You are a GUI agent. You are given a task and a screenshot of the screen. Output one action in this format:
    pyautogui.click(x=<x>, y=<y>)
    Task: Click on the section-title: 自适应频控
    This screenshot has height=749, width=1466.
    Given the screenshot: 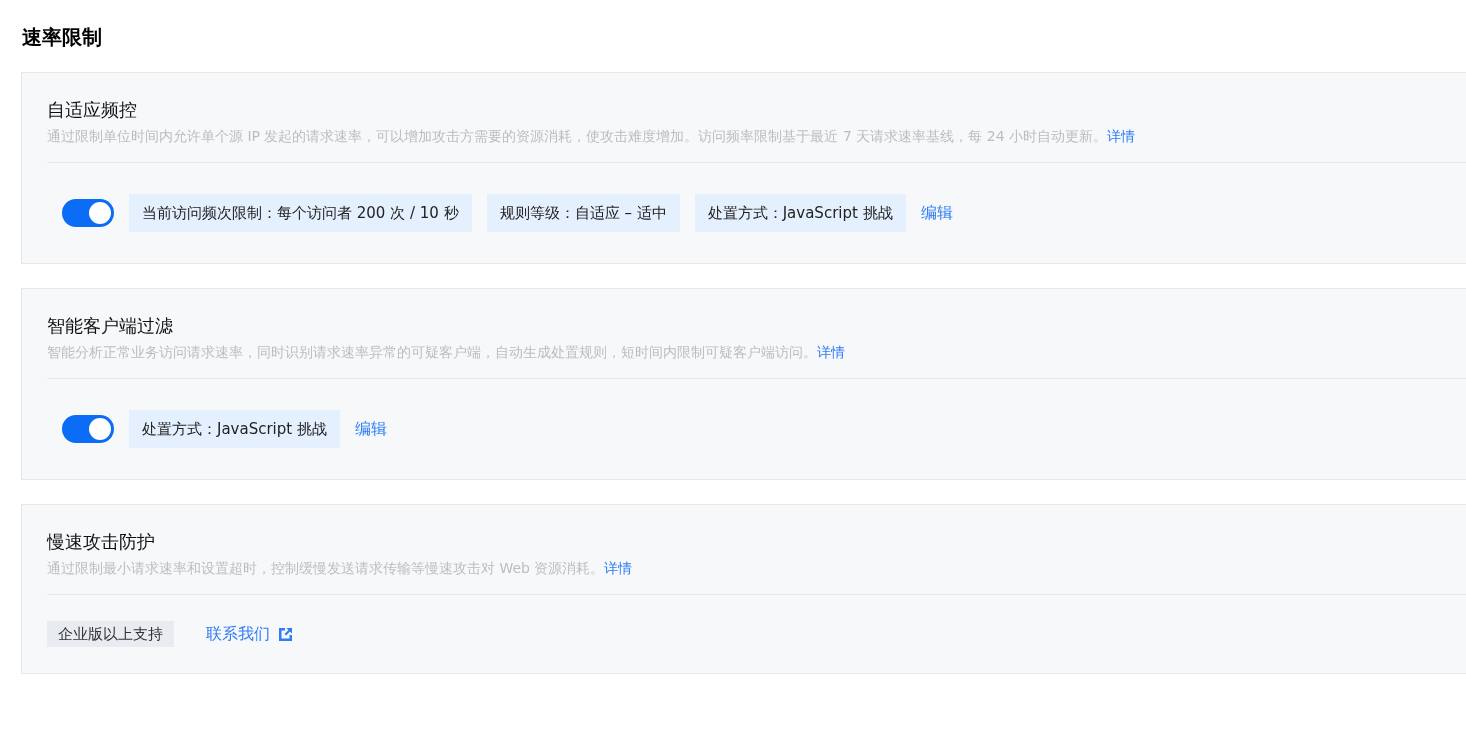 What is the action you would take?
    pyautogui.click(x=92, y=110)
    